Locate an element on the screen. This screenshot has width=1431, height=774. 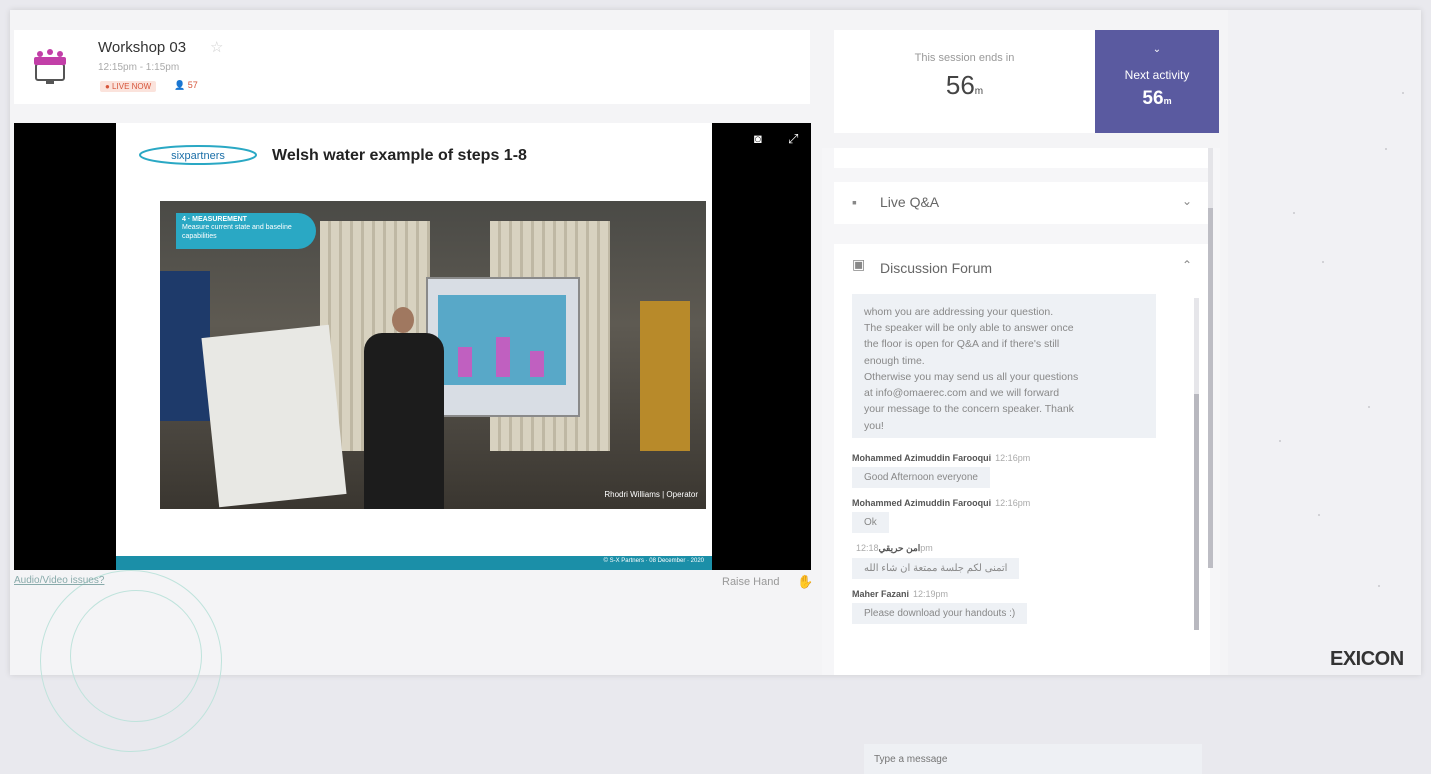
door is located at coordinates (665, 376).